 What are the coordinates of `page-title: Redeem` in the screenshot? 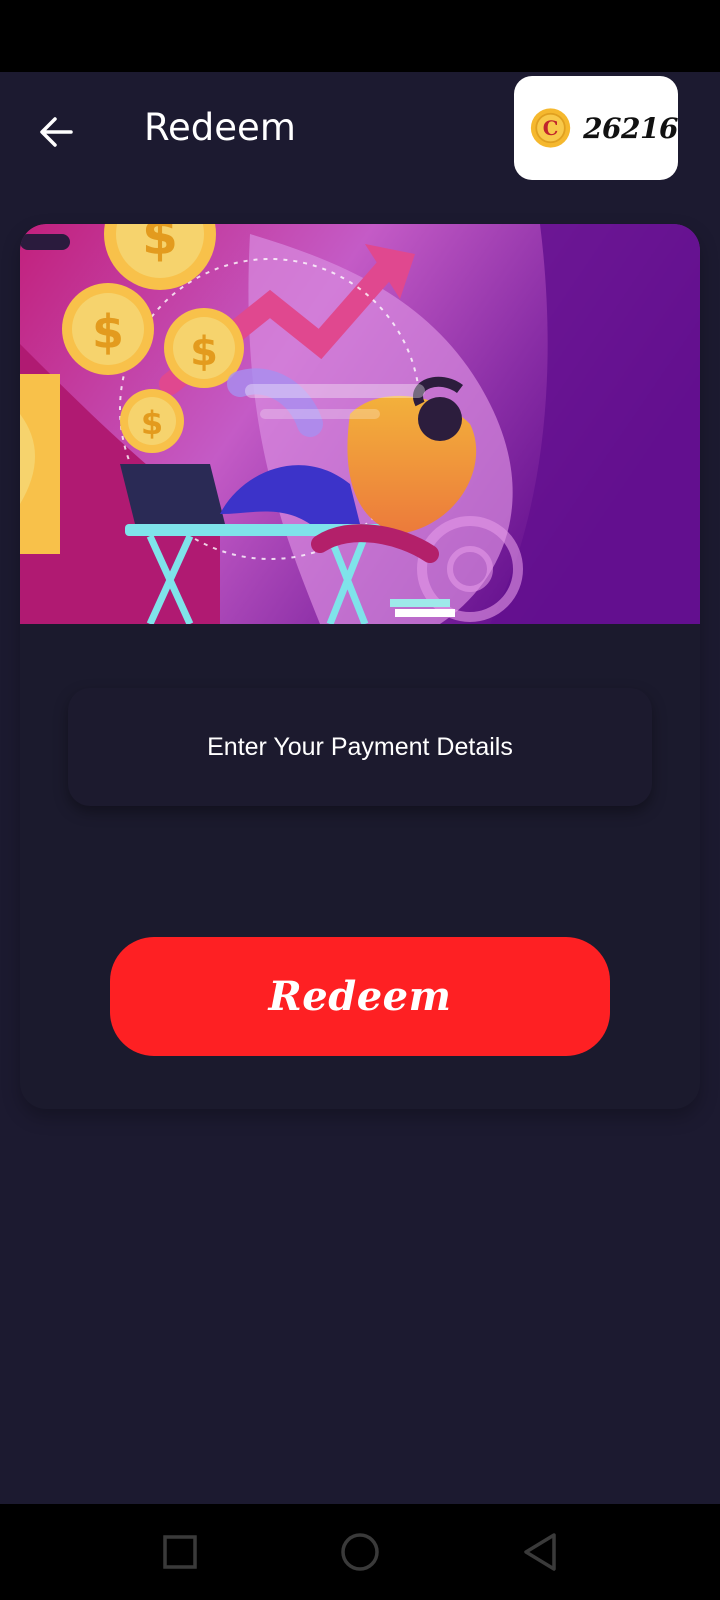 It's located at (220, 127).